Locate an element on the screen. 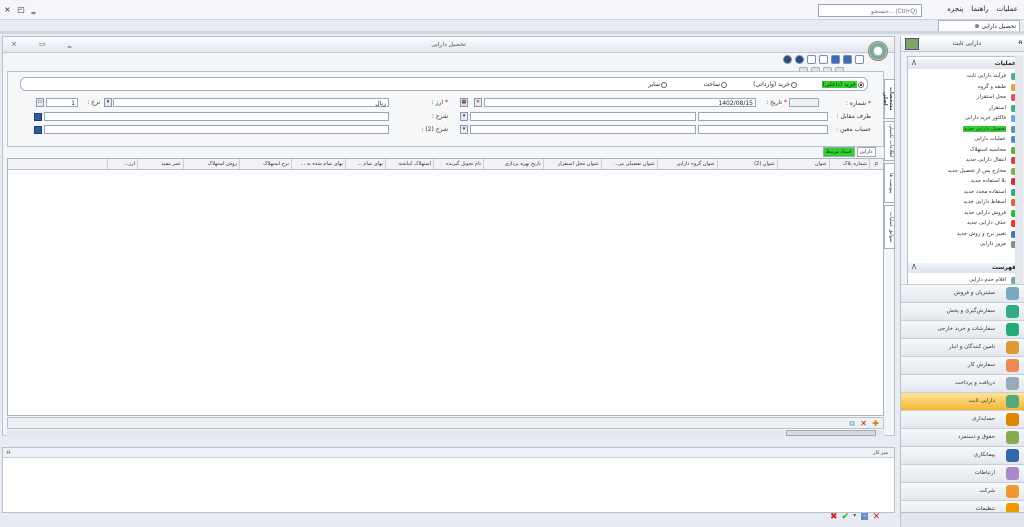 This screenshot has width=1024, height=527. list-header: فهرست ᐱ is located at coordinates (964, 268).